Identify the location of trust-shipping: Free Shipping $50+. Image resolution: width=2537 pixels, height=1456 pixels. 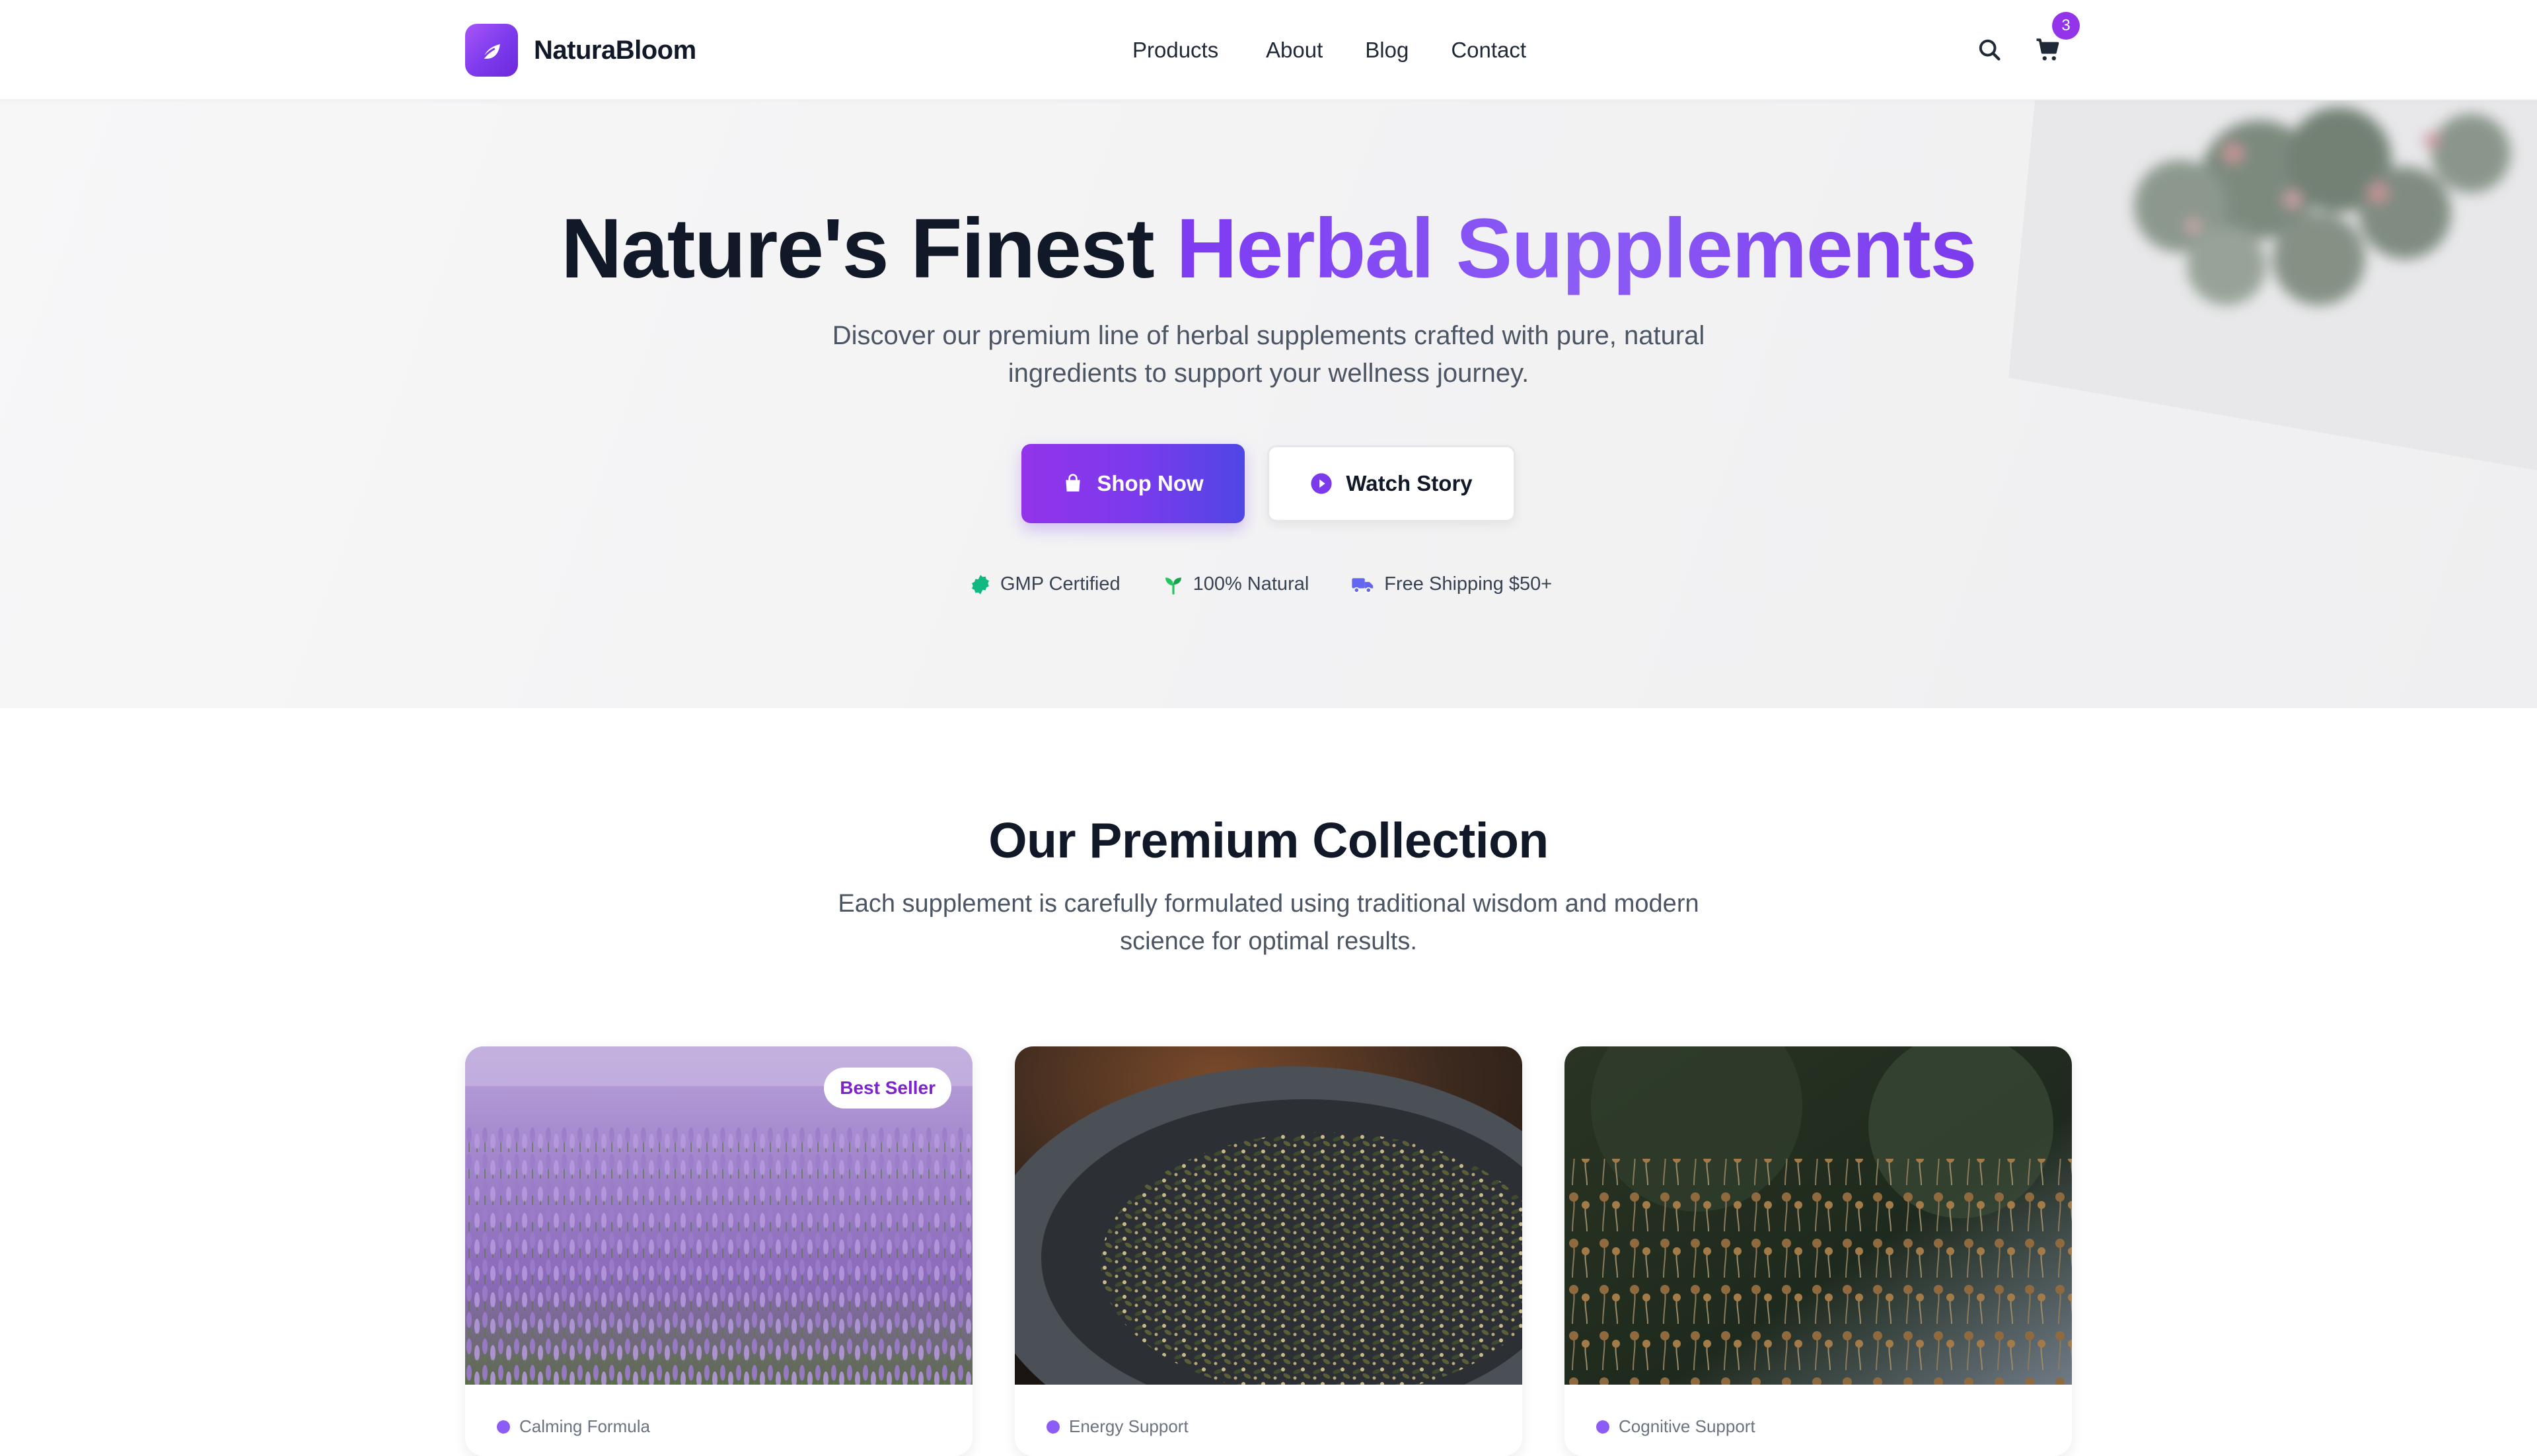
(1451, 584).